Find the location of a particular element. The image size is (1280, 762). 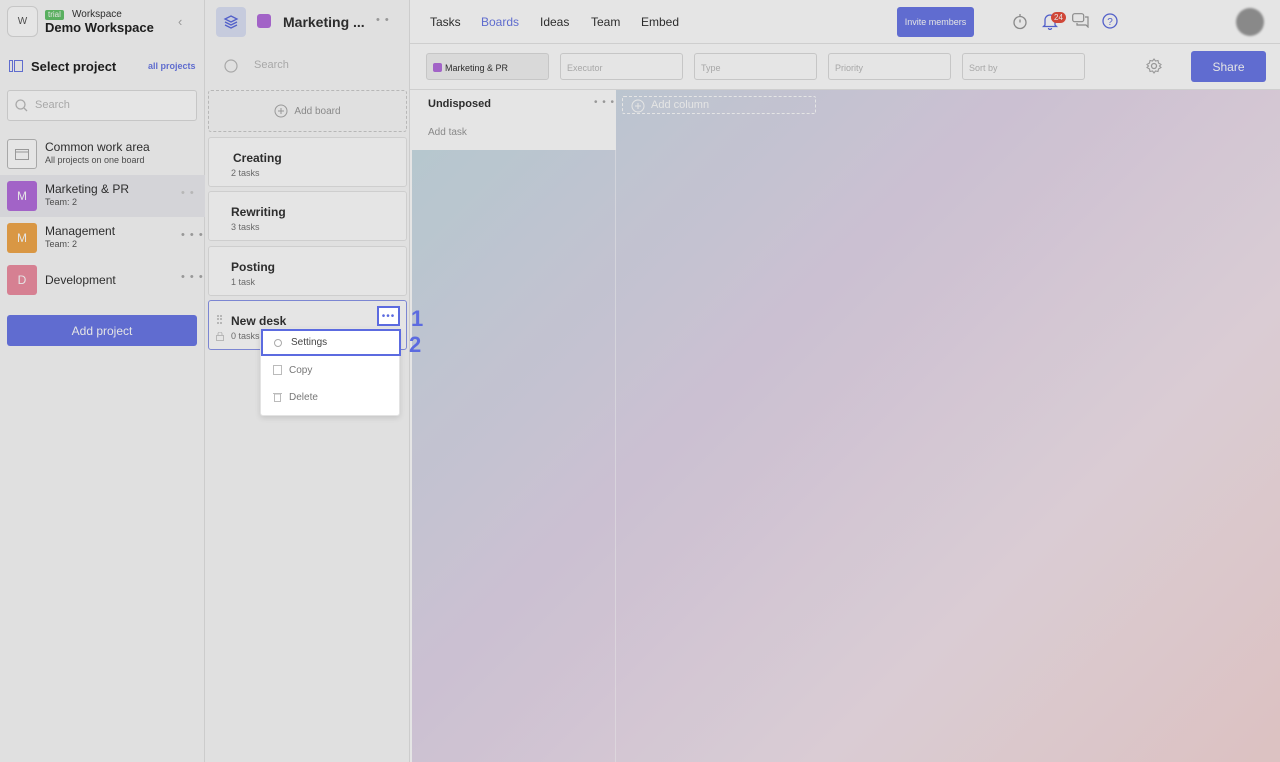

tab-tasks: Tasks is located at coordinates (445, 22).